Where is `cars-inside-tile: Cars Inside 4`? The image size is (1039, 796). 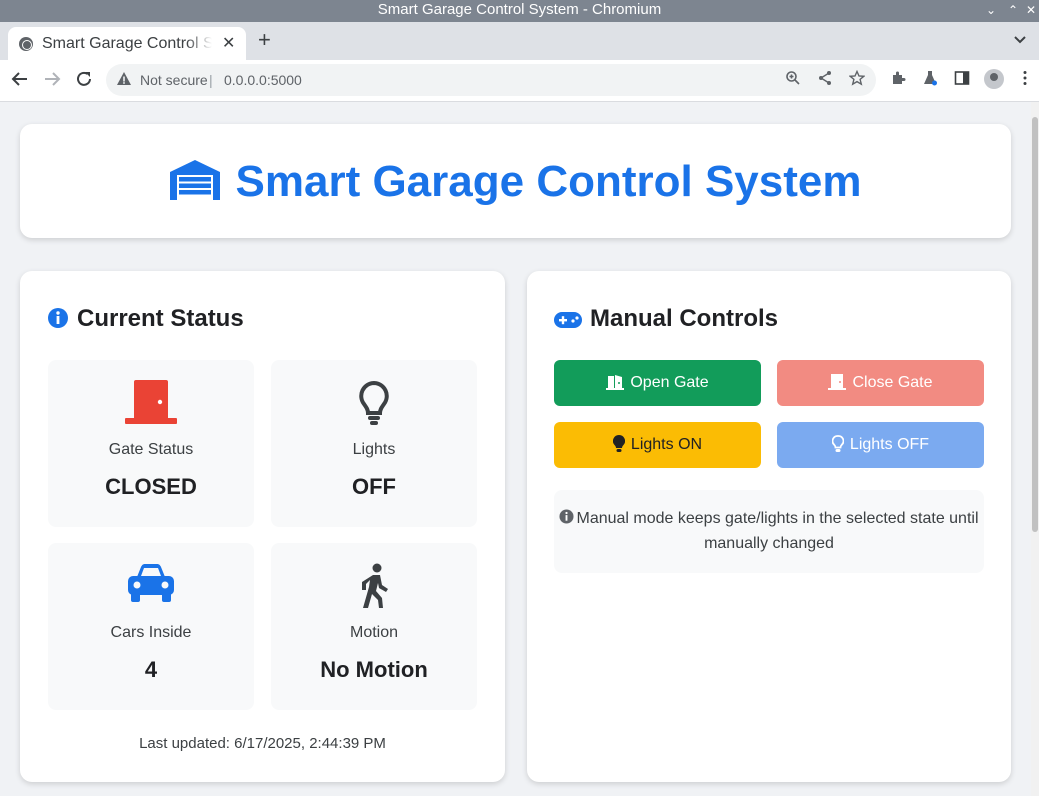 cars-inside-tile: Cars Inside 4 is located at coordinates (151, 626).